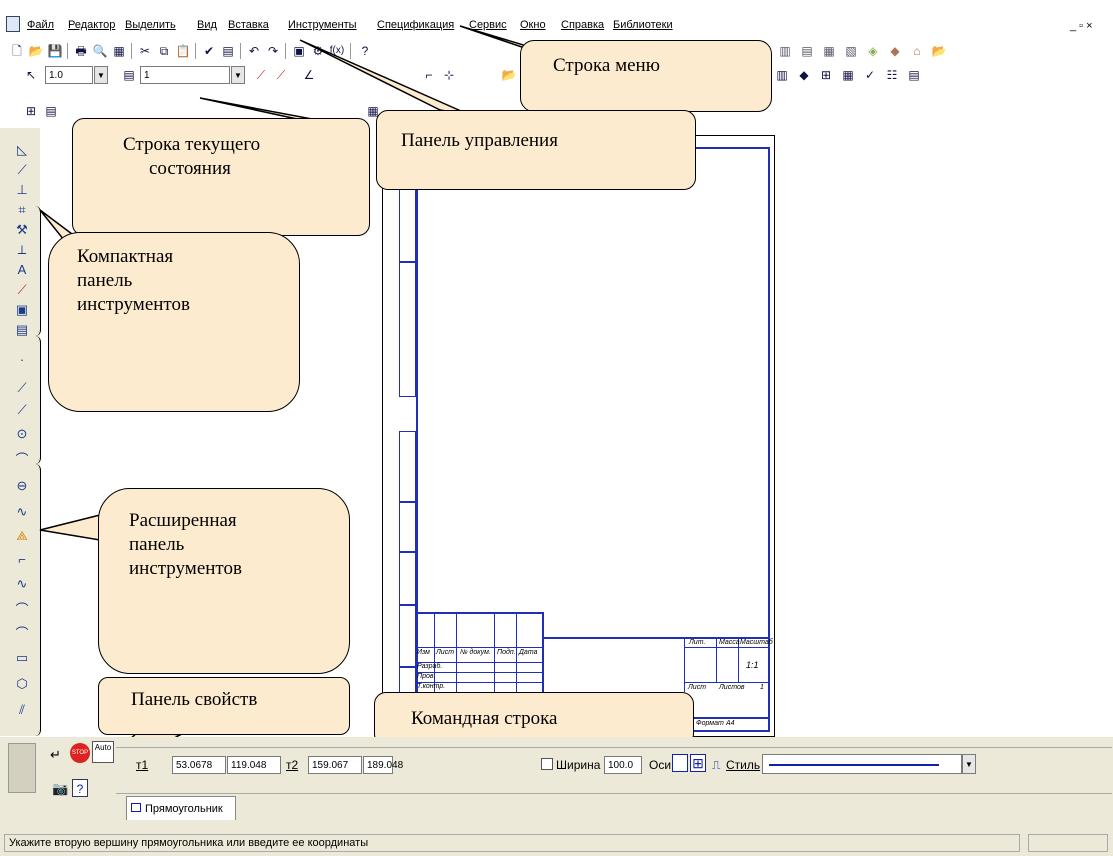  What do you see at coordinates (479, 140) in the screenshot?
I see `control-panel-callout-text: Панель управления` at bounding box center [479, 140].